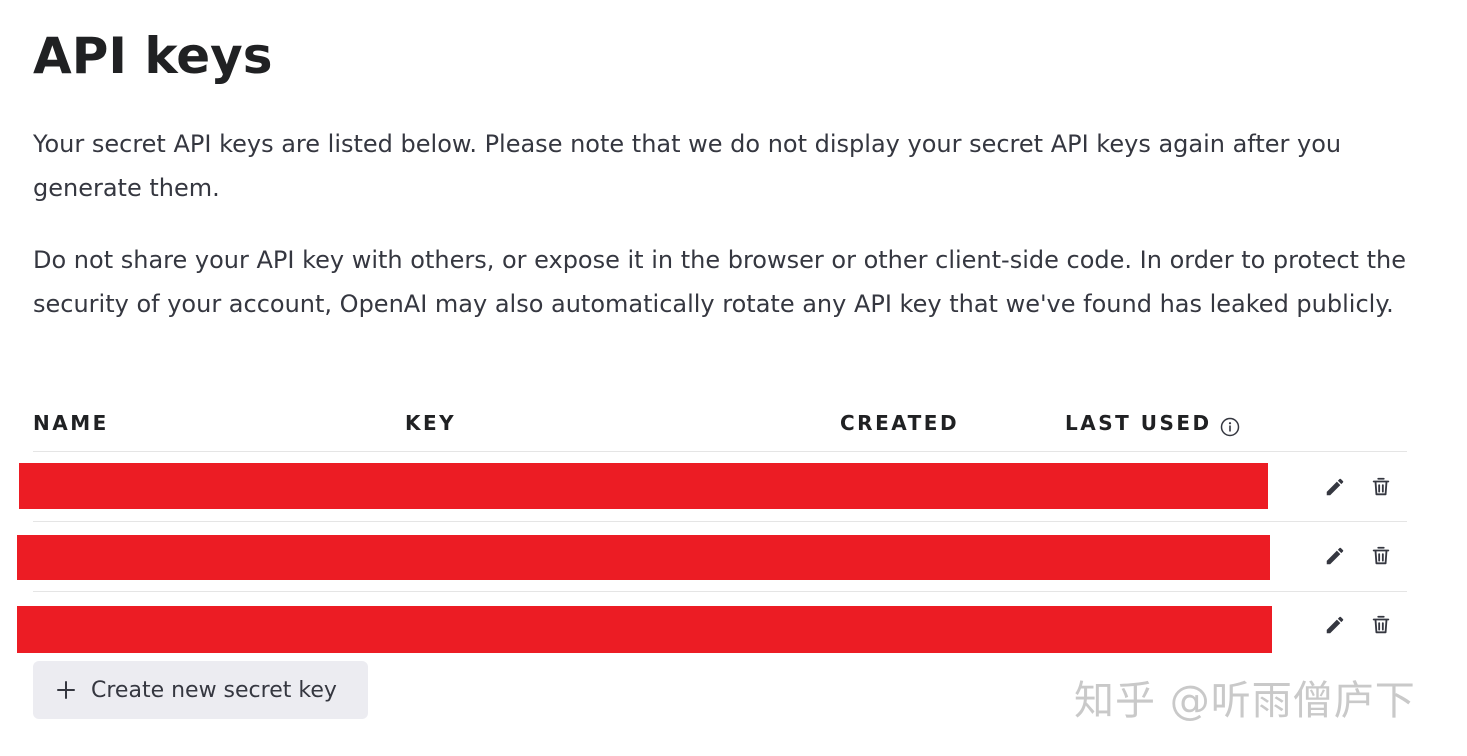  Describe the element at coordinates (1245, 701) in the screenshot. I see `watermark: 知乎 @听雨僧庐下` at that location.